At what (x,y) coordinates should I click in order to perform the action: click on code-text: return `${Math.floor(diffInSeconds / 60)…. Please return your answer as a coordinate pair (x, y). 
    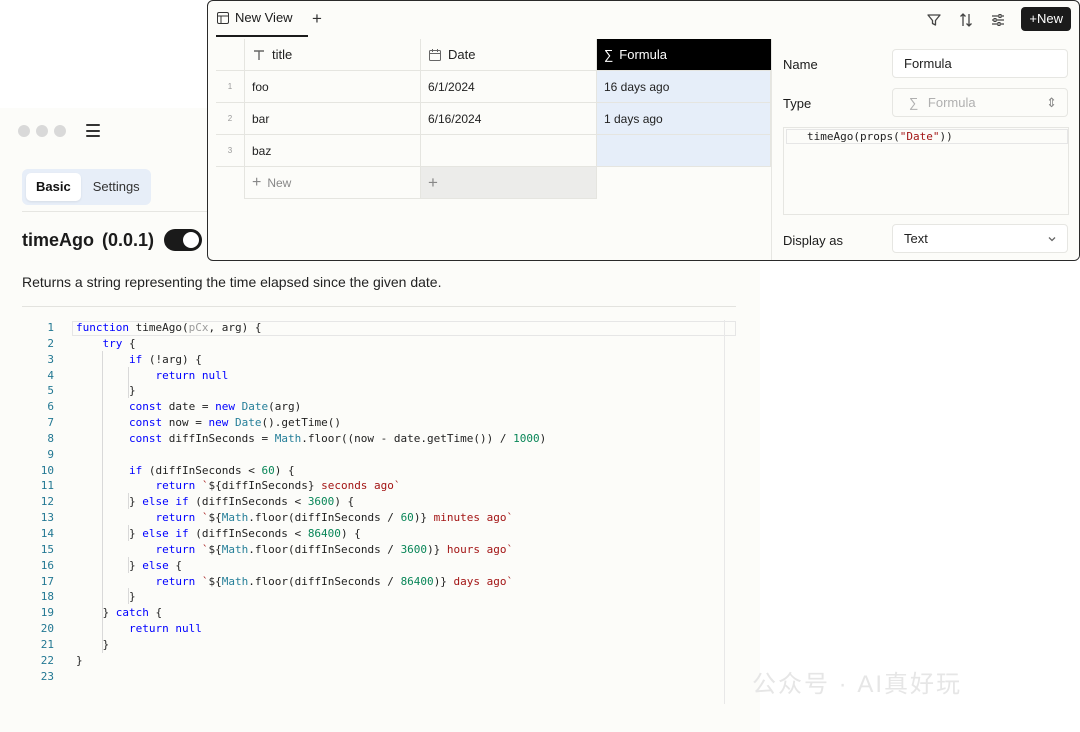
    Looking at the image, I should click on (334, 518).